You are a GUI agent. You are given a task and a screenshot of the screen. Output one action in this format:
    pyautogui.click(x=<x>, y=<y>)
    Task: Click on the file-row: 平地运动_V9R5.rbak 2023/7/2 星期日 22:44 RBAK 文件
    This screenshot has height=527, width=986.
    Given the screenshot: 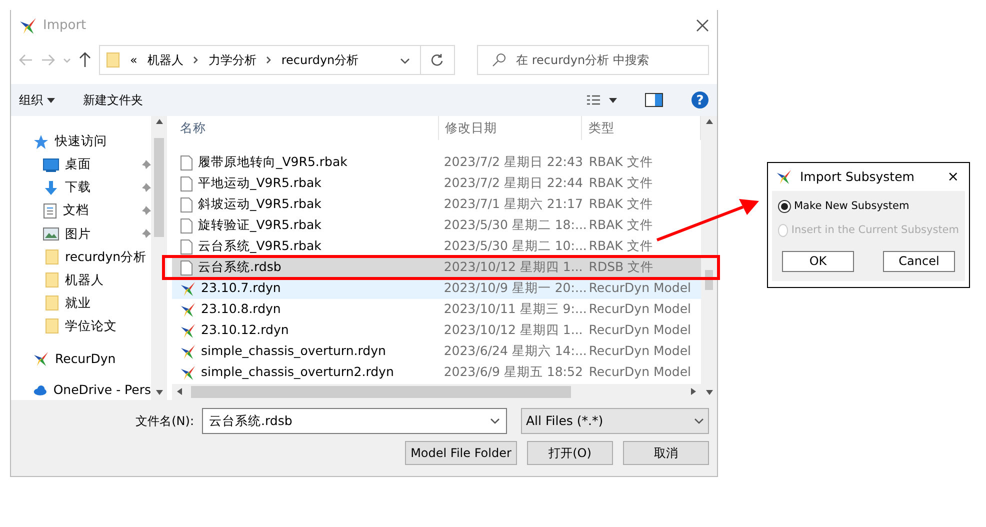 What is the action you would take?
    pyautogui.click(x=436, y=183)
    